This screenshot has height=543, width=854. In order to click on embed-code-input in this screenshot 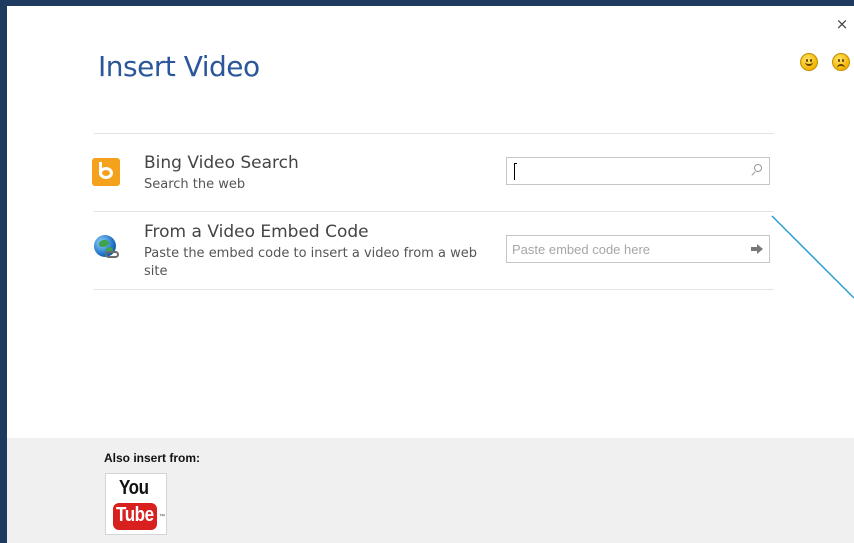, I will do `click(627, 249)`.